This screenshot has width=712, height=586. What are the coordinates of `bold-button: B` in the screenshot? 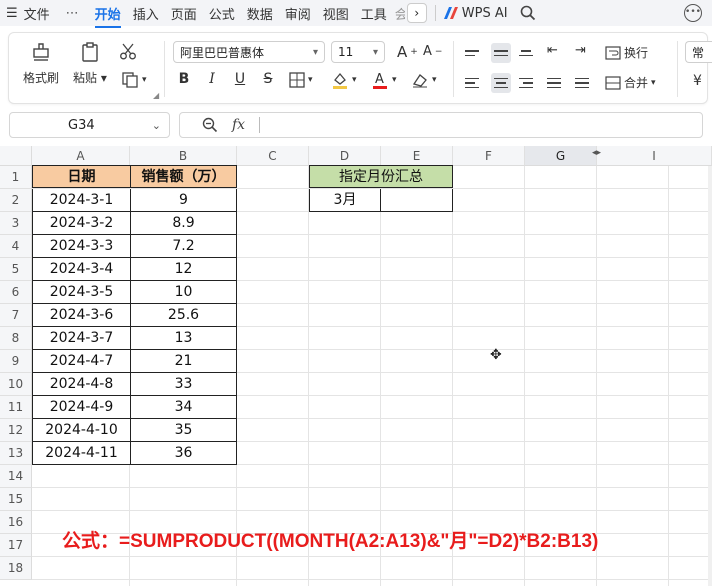 It's located at (184, 79).